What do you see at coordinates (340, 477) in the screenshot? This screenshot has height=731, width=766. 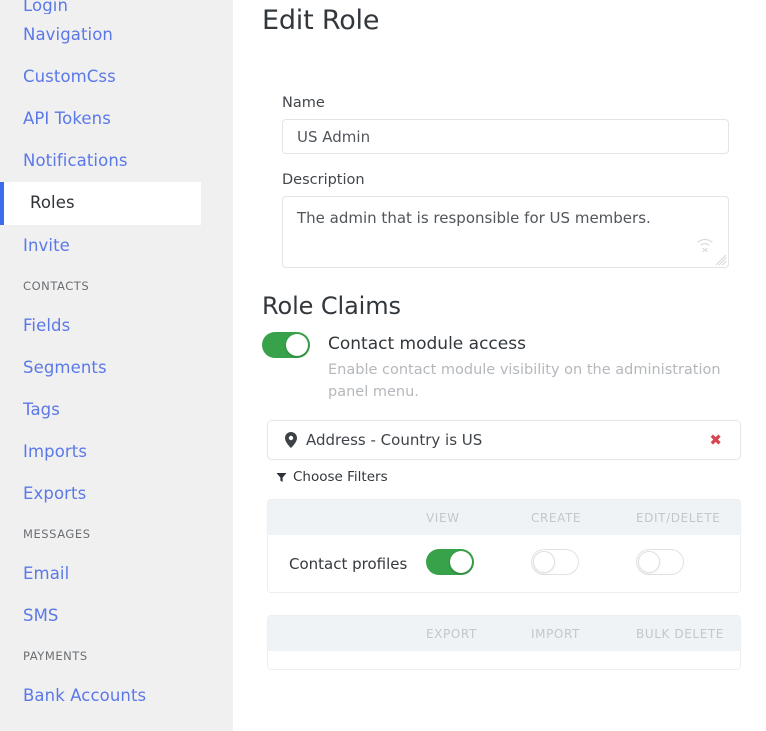 I see `choose-filters-label: Choose Filters` at bounding box center [340, 477].